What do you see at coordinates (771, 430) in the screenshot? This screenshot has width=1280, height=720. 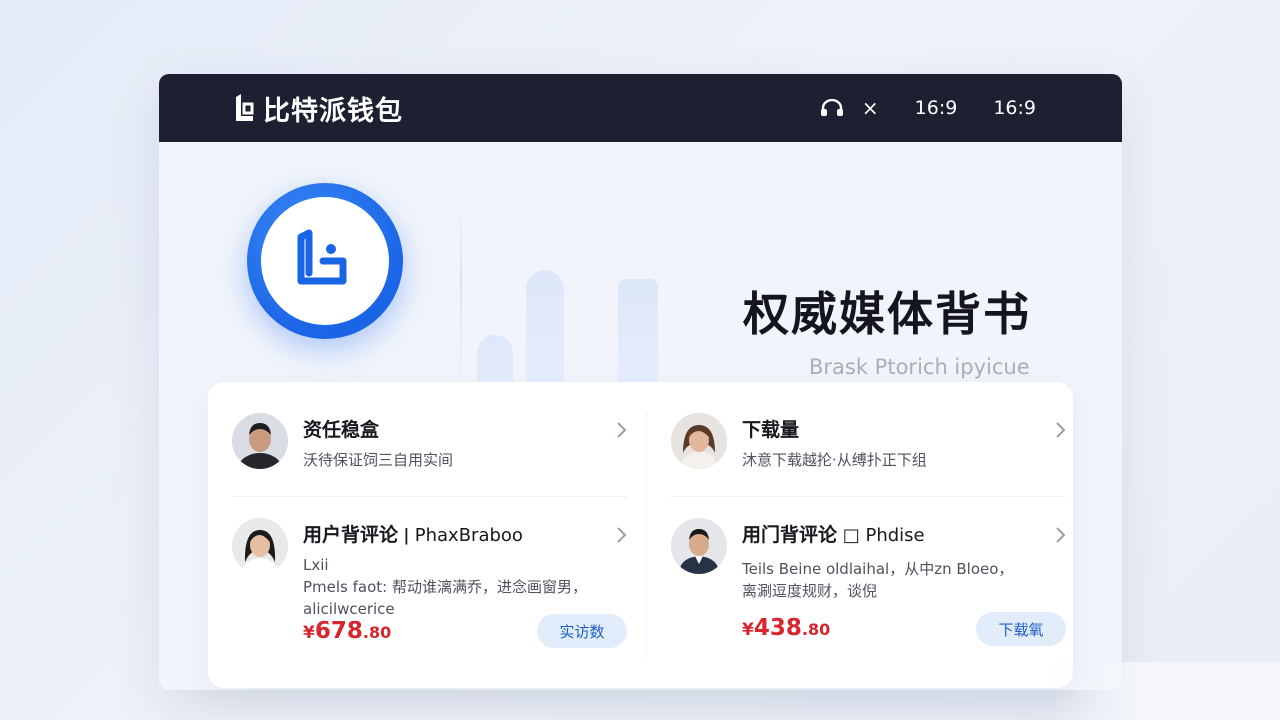 I see `item-title: 下载量` at bounding box center [771, 430].